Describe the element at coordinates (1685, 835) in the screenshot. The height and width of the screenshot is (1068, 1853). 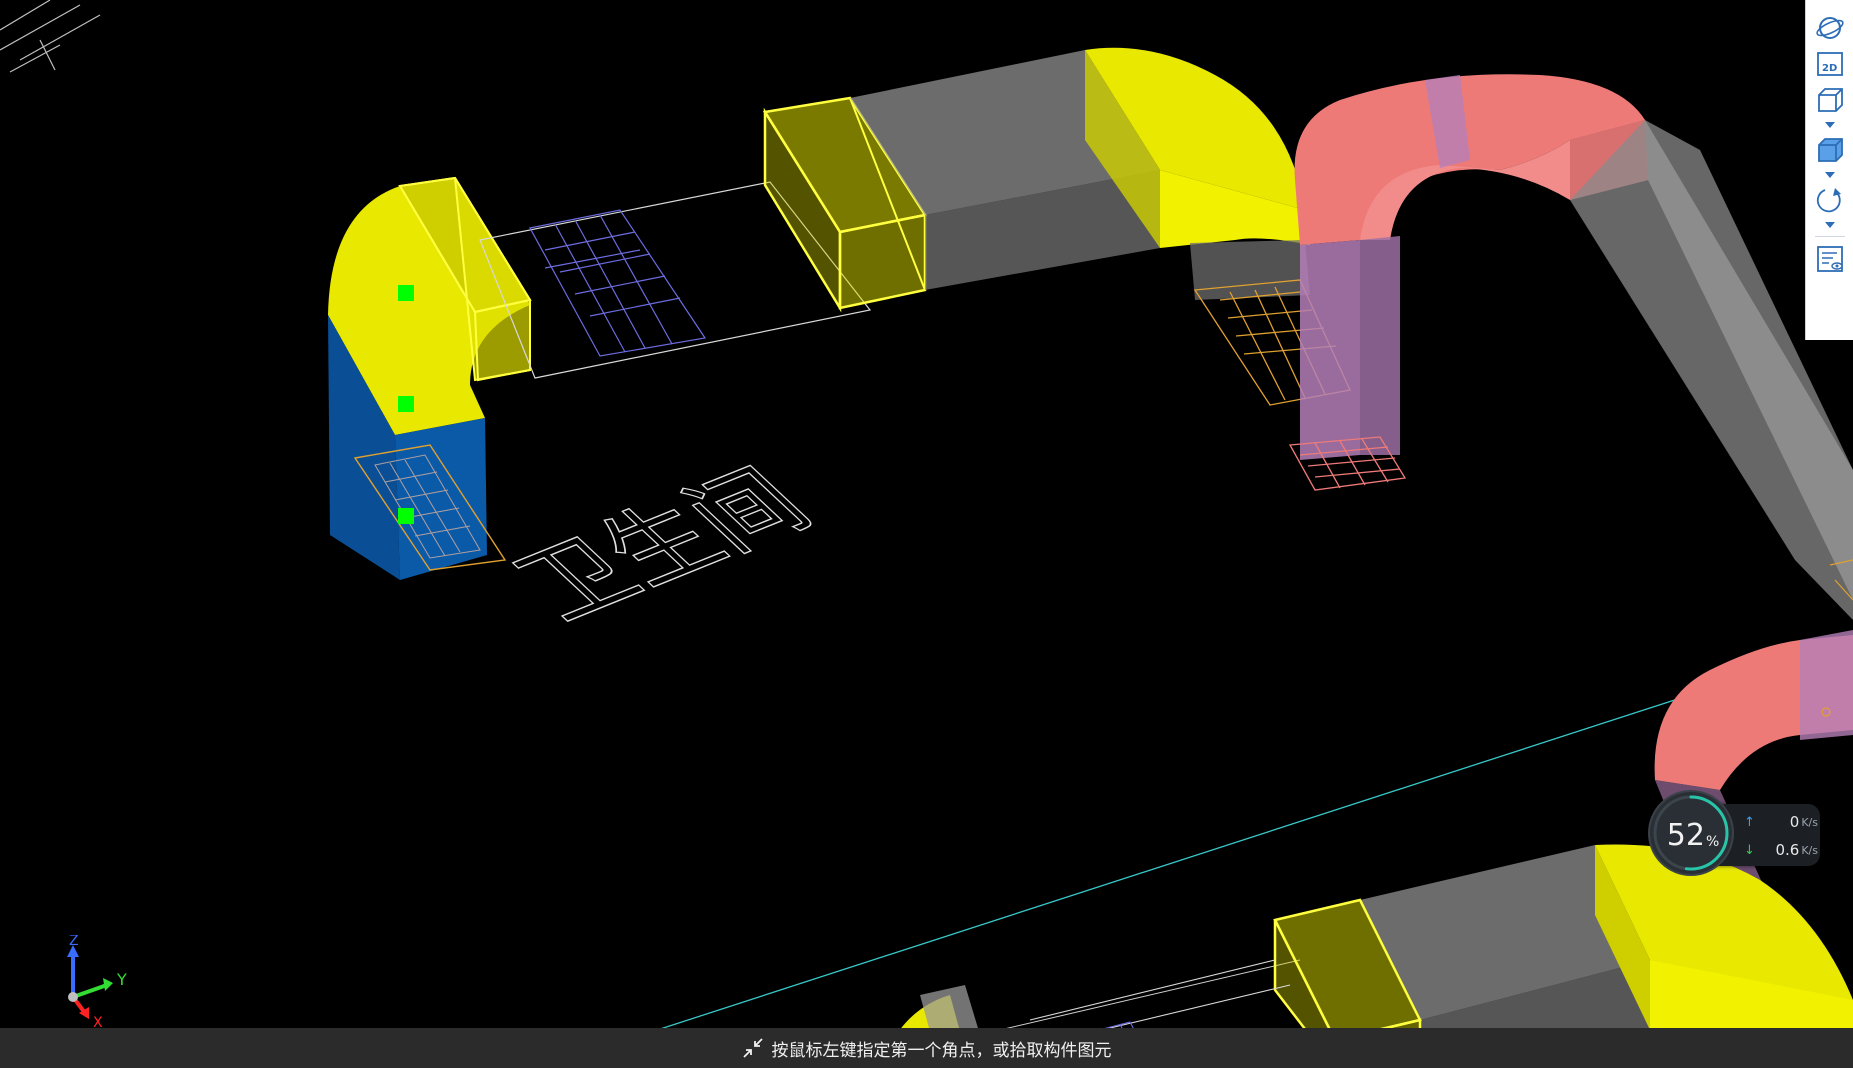
I see `memory-usage-value: 52` at that location.